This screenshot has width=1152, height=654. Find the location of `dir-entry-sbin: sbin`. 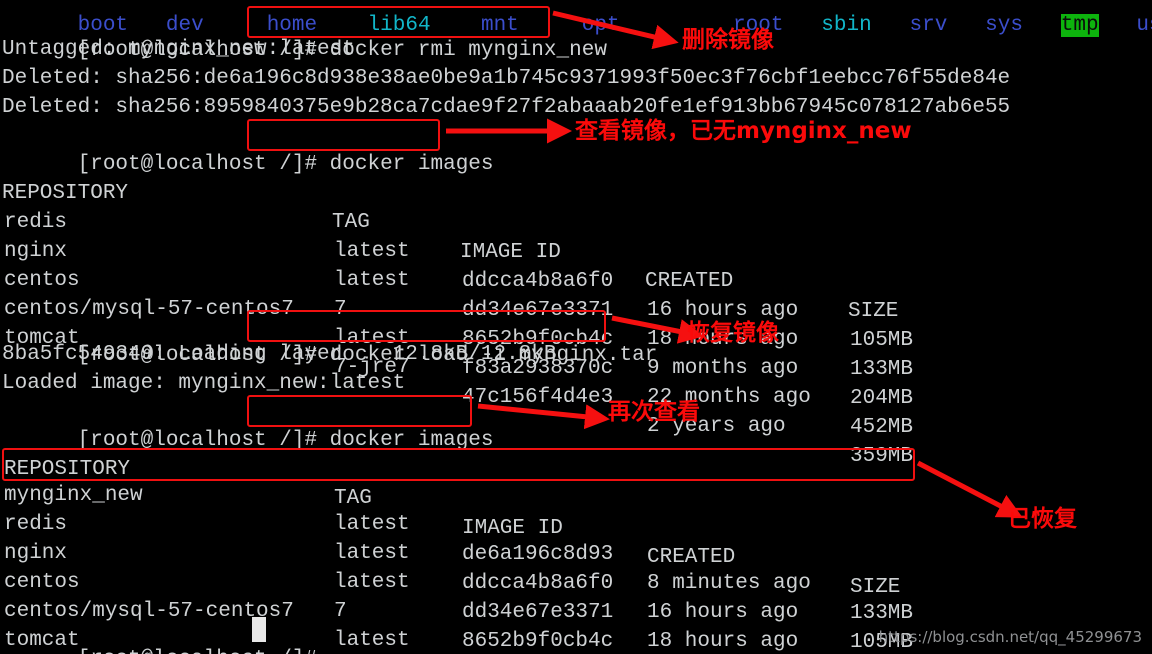

dir-entry-sbin: sbin is located at coordinates (846, 25).